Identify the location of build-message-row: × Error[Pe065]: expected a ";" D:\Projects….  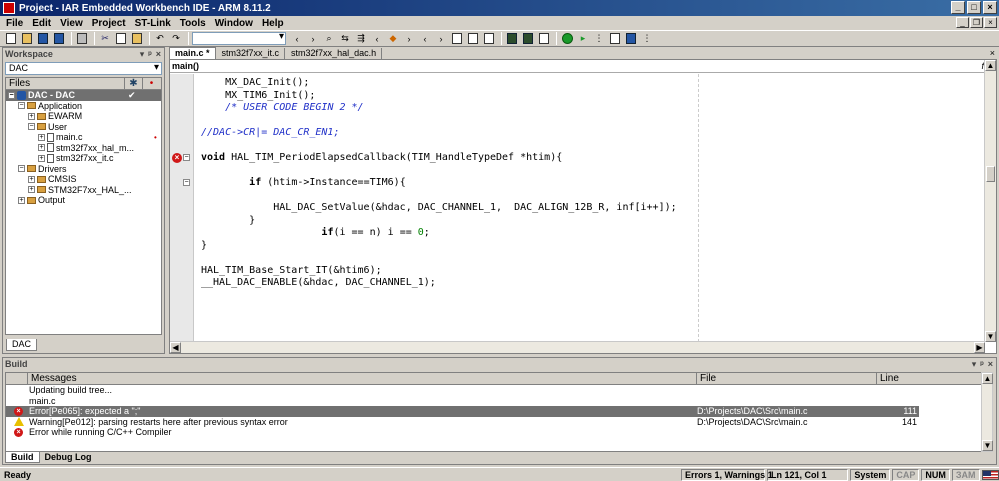
(462, 411).